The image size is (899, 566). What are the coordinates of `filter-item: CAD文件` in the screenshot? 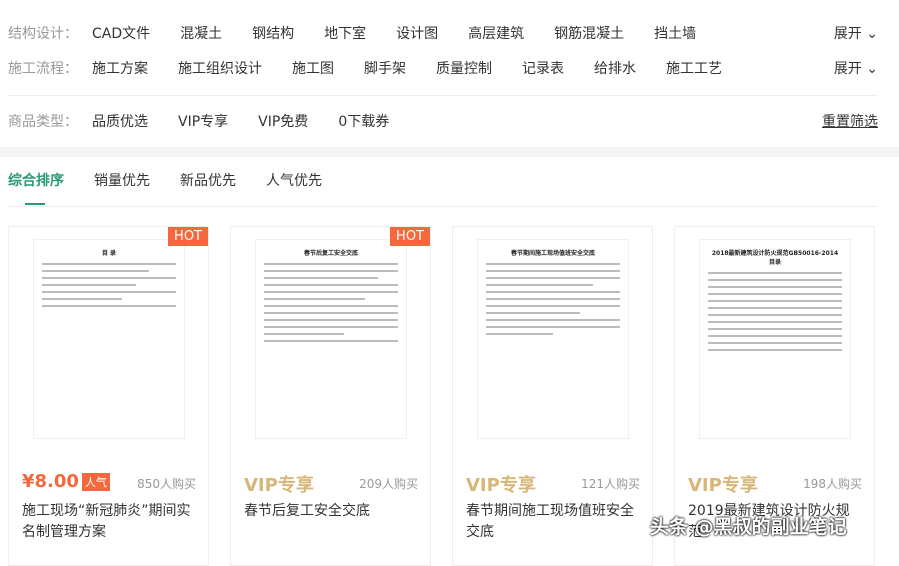 It's located at (121, 33).